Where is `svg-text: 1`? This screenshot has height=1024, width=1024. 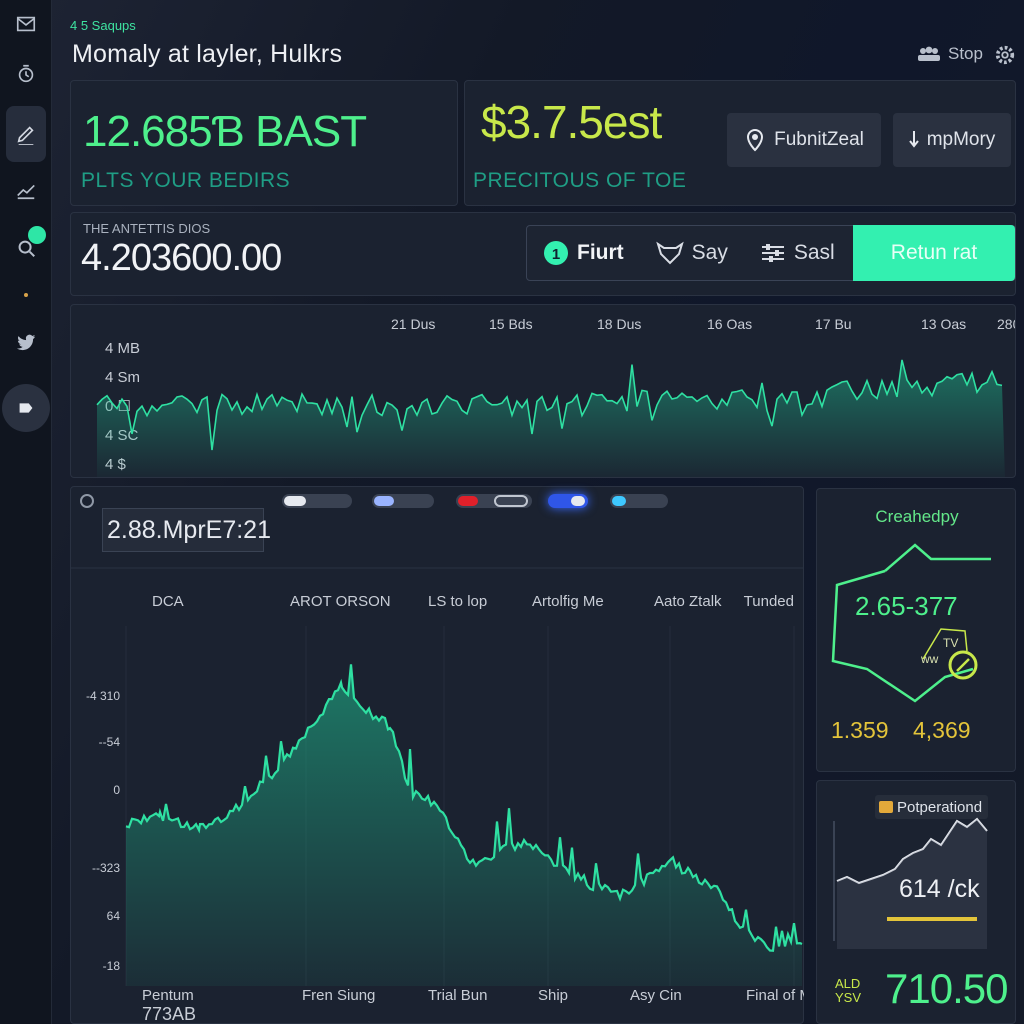 svg-text: 1 is located at coordinates (556, 254).